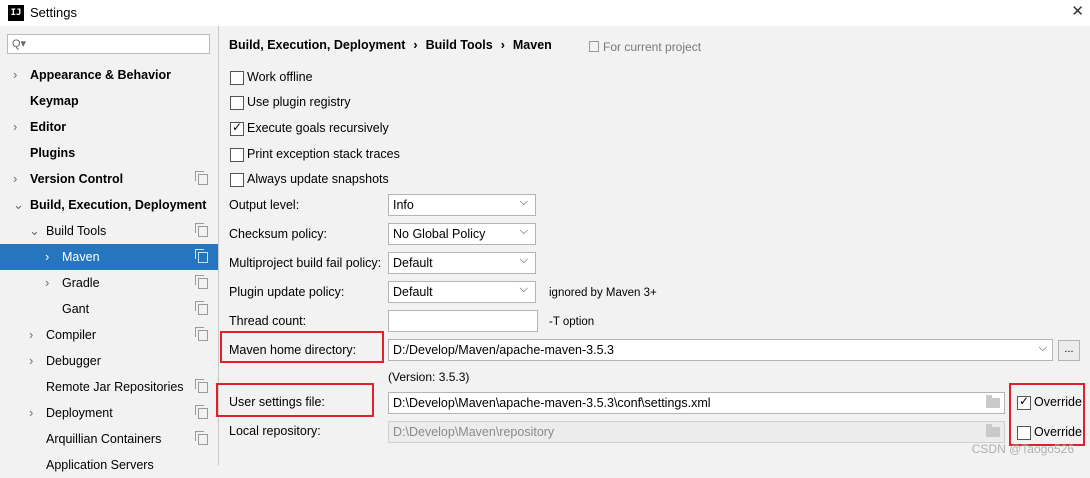 This screenshot has height=478, width=1090. What do you see at coordinates (109, 127) in the screenshot?
I see `sidebar-item-editor: › Editor` at bounding box center [109, 127].